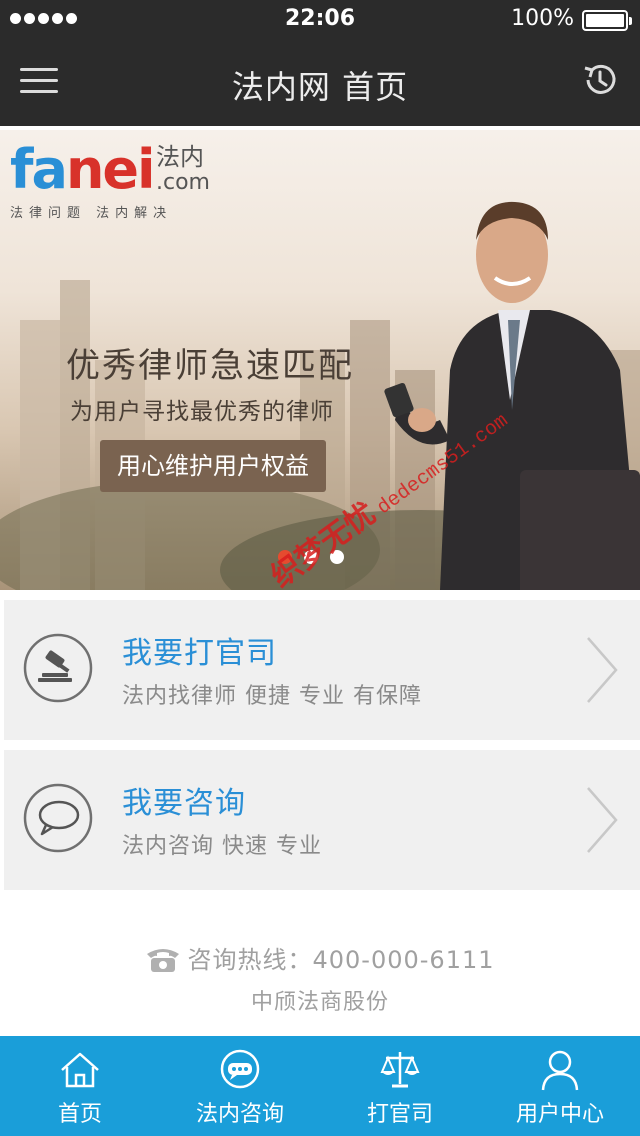 The image size is (640, 1136). I want to click on page-title: 法内网 首页, so click(320, 87).